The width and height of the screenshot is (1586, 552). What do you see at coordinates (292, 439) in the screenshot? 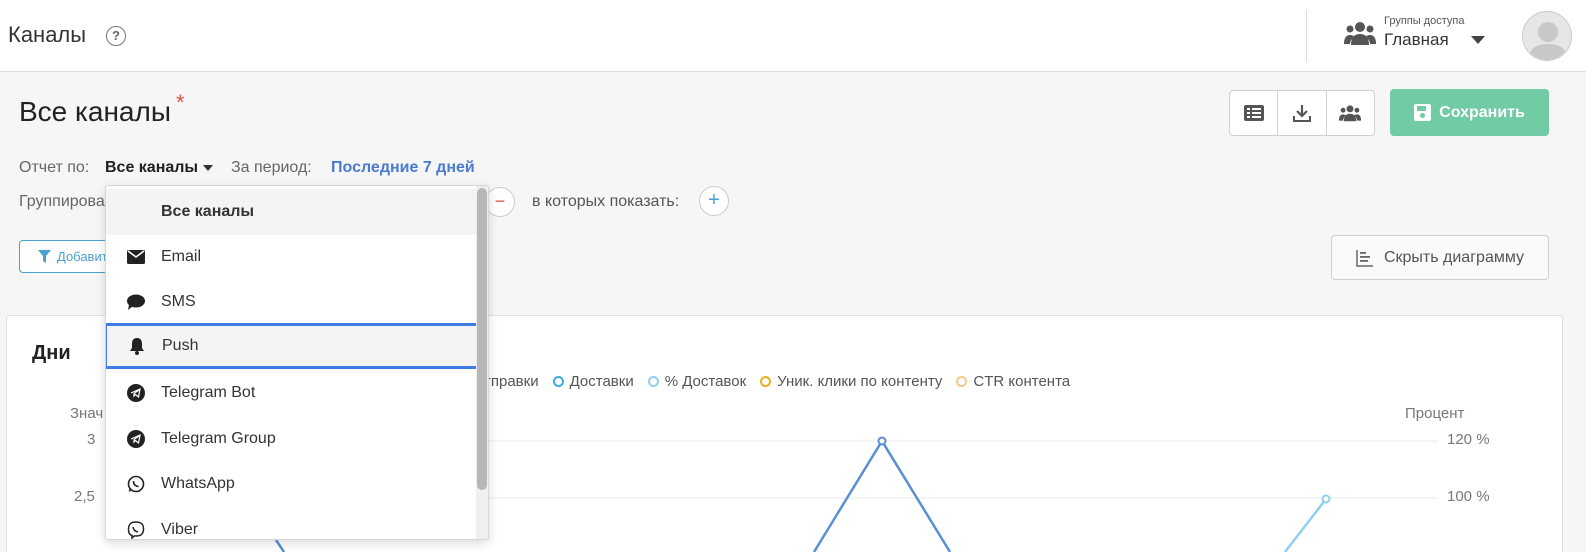
I see `dropdown-item-telegram-group: Telegram Group` at bounding box center [292, 439].